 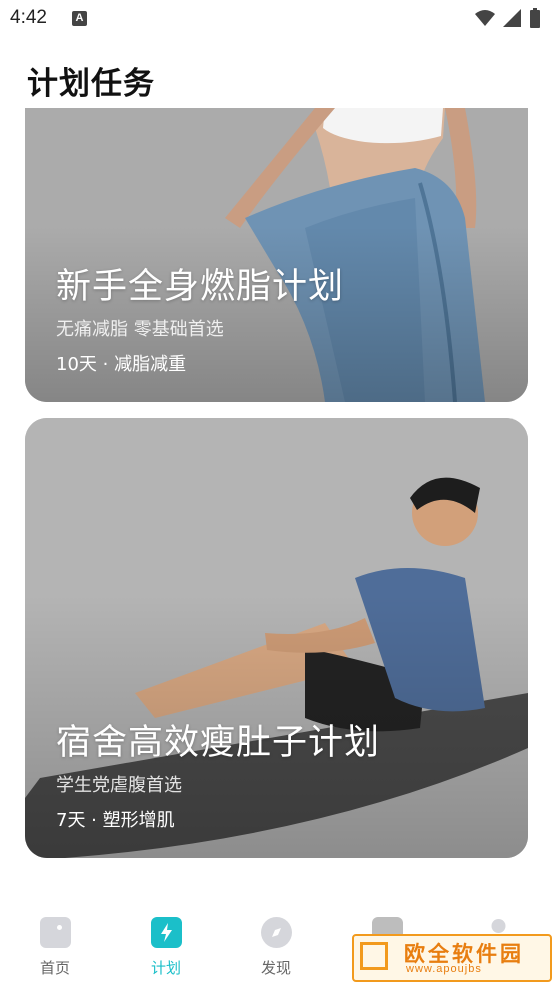 I want to click on tab-plan: 计划, so click(x=166, y=947).